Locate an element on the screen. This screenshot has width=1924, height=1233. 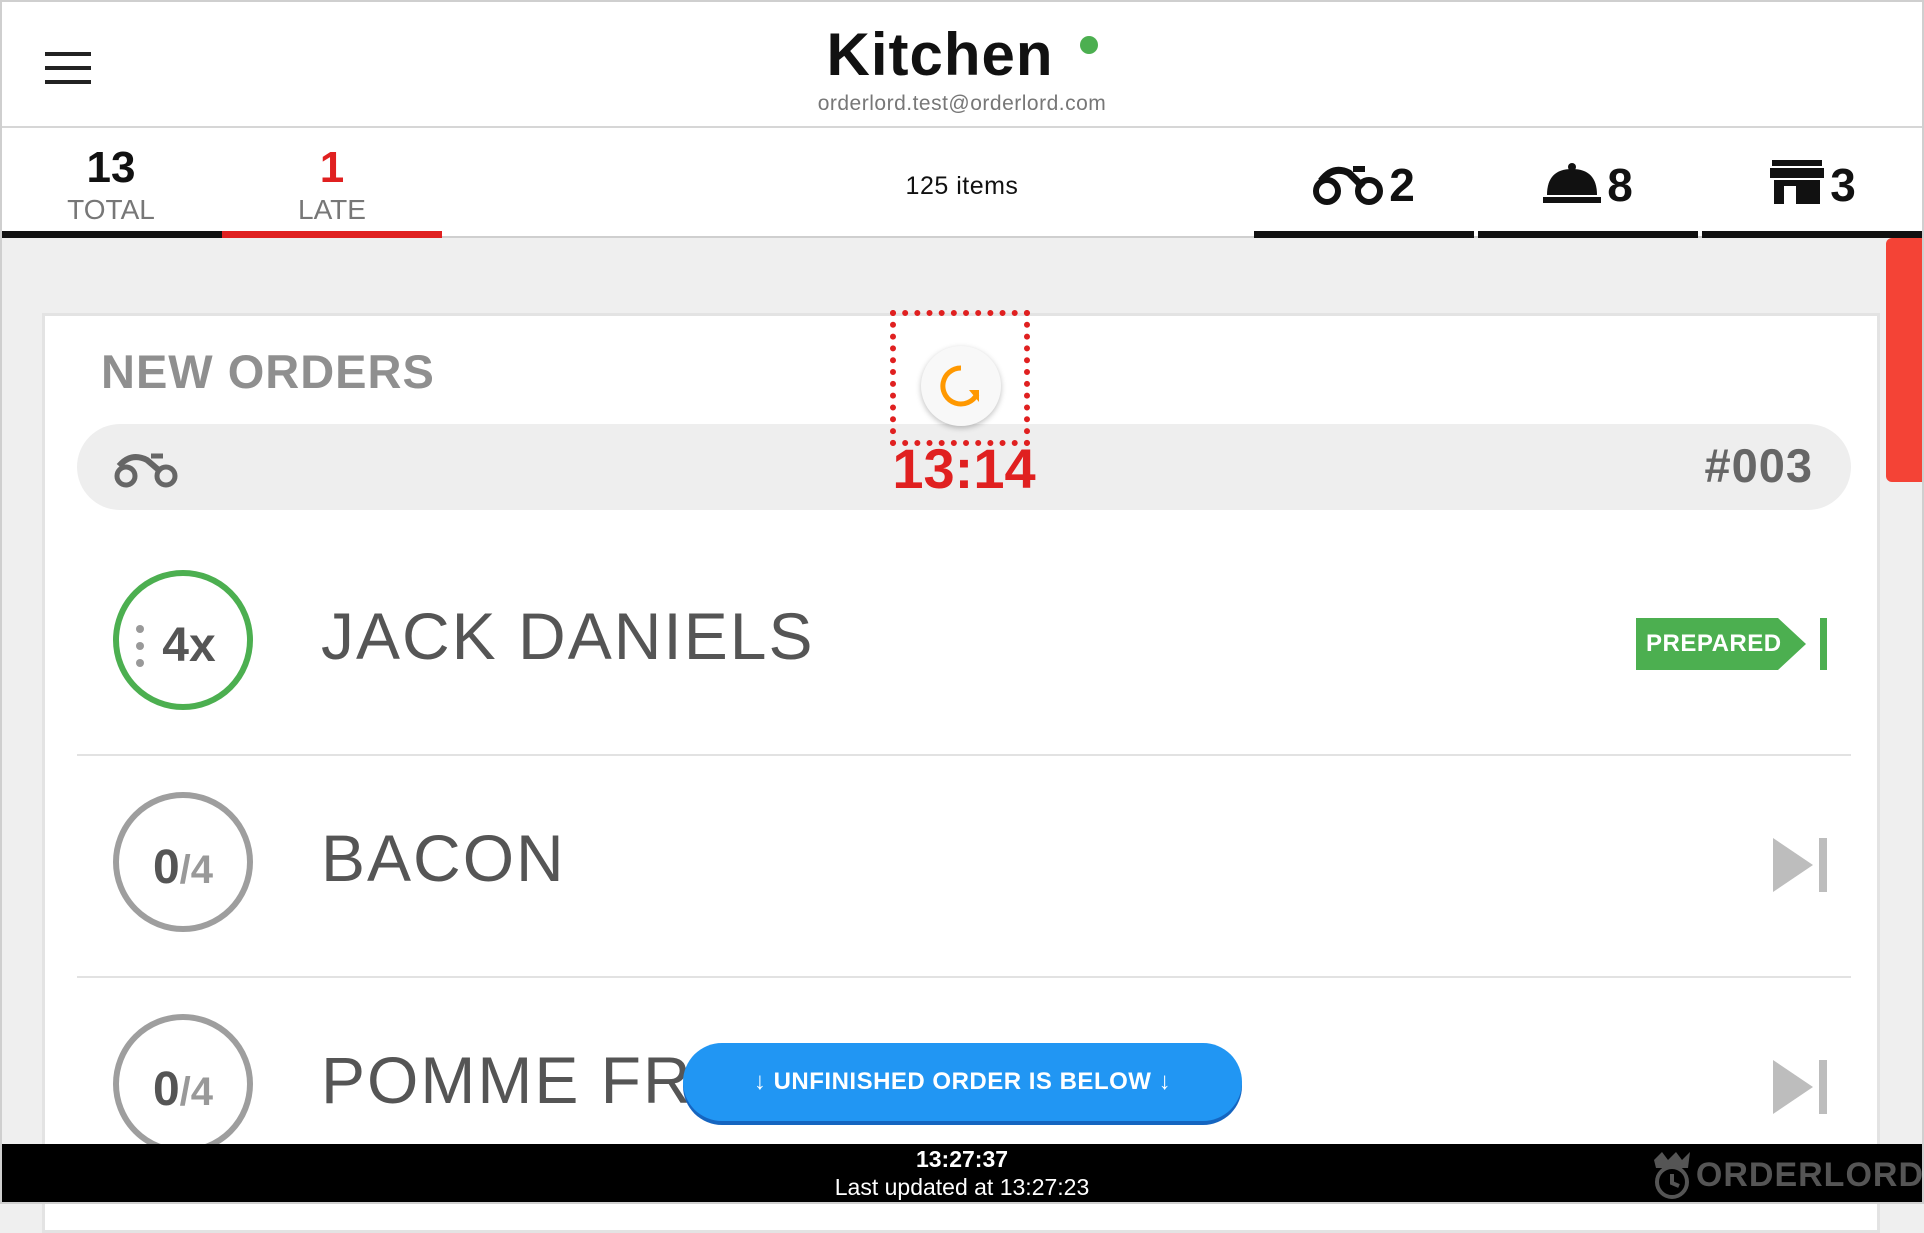
tab-dine-in: 8 is located at coordinates (1588, 183).